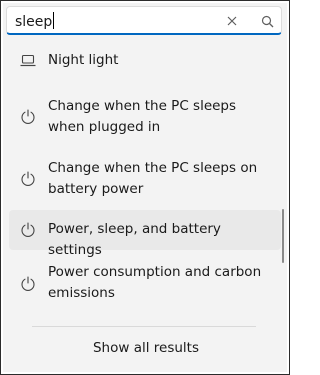 The width and height of the screenshot is (320, 375). I want to click on clear-search-button, so click(232, 21).